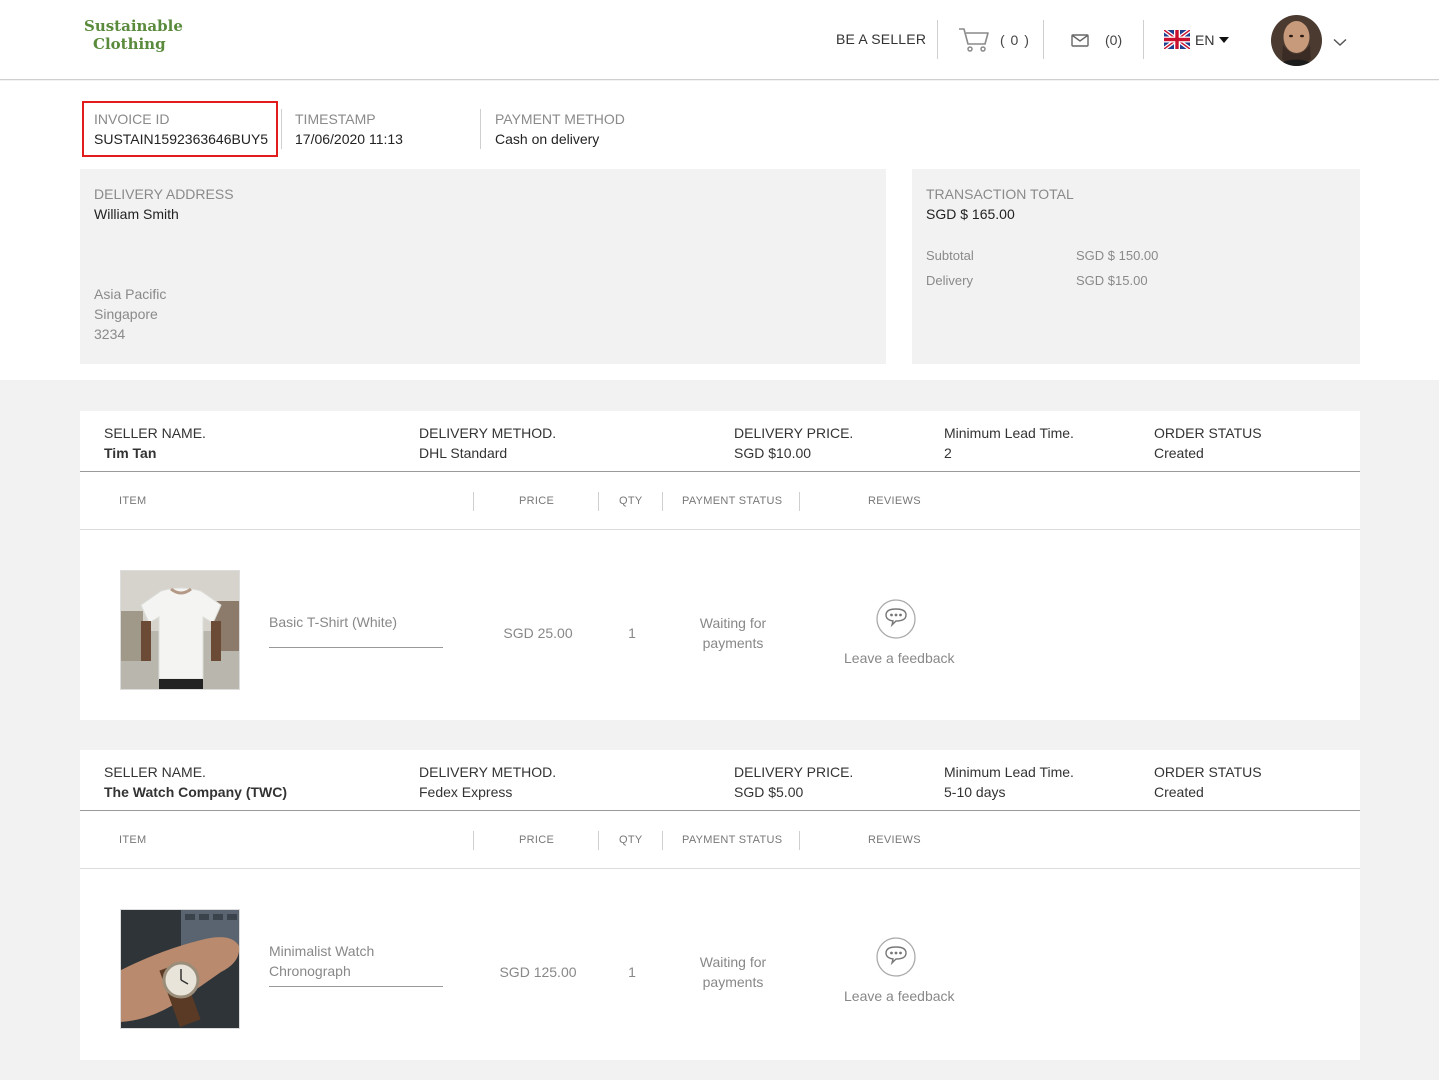 Image resolution: width=1439 pixels, height=1080 pixels. I want to click on logo-line-2: Clothing, so click(129, 44).